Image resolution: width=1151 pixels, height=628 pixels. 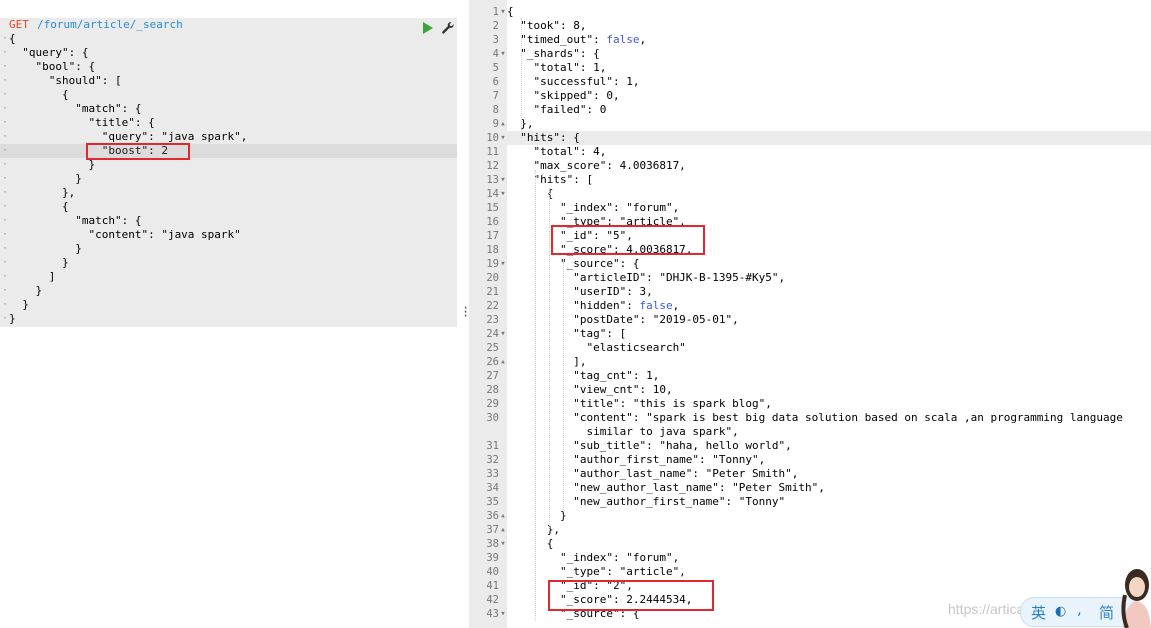 What do you see at coordinates (810, 558) in the screenshot?
I see `response-line: 39 "_index": "forum",` at bounding box center [810, 558].